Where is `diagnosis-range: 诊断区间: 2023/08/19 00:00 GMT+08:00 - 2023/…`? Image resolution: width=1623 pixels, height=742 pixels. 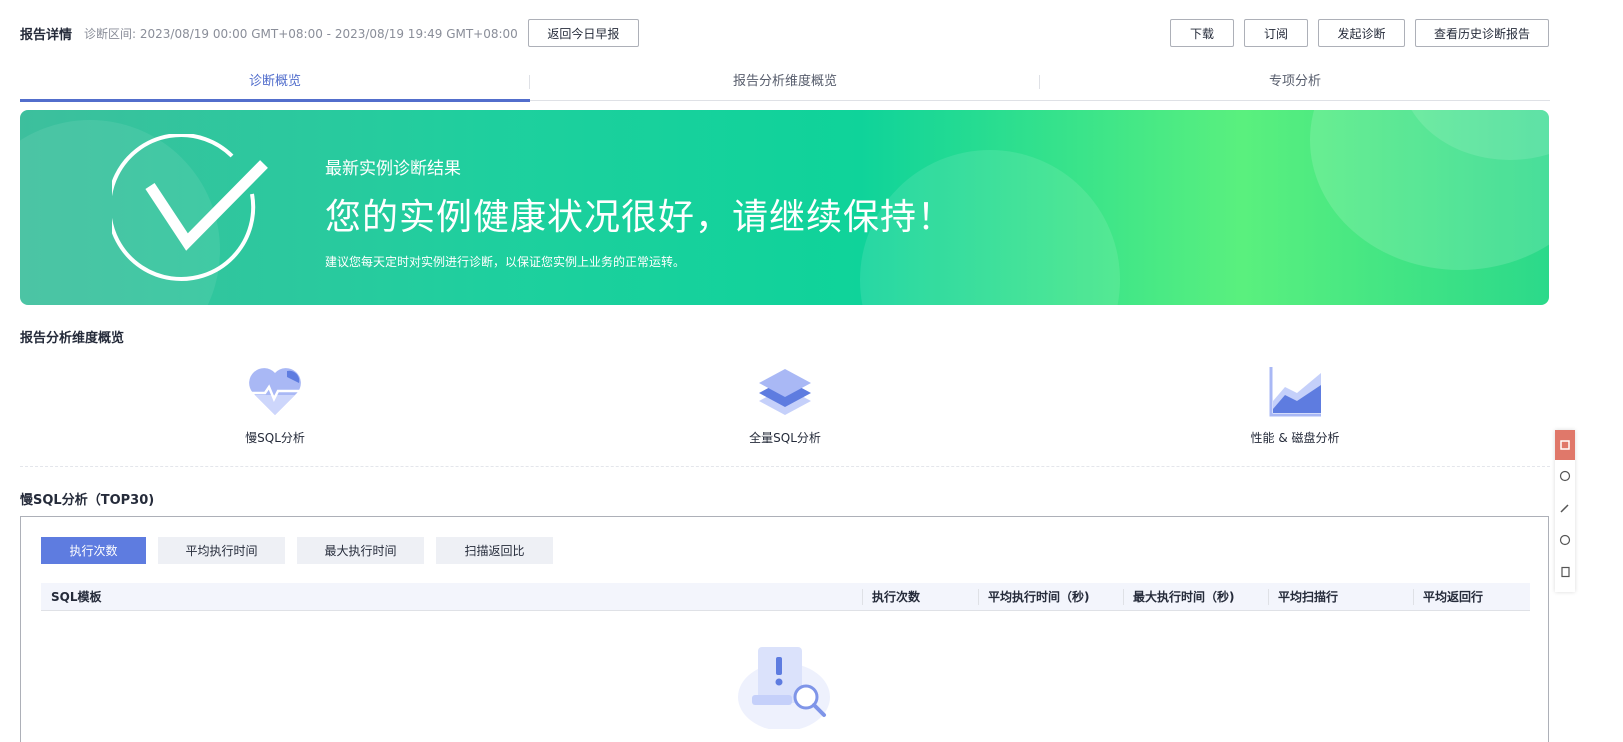 diagnosis-range: 诊断区间: 2023/08/19 00:00 GMT+08:00 - 2023/… is located at coordinates (301, 33).